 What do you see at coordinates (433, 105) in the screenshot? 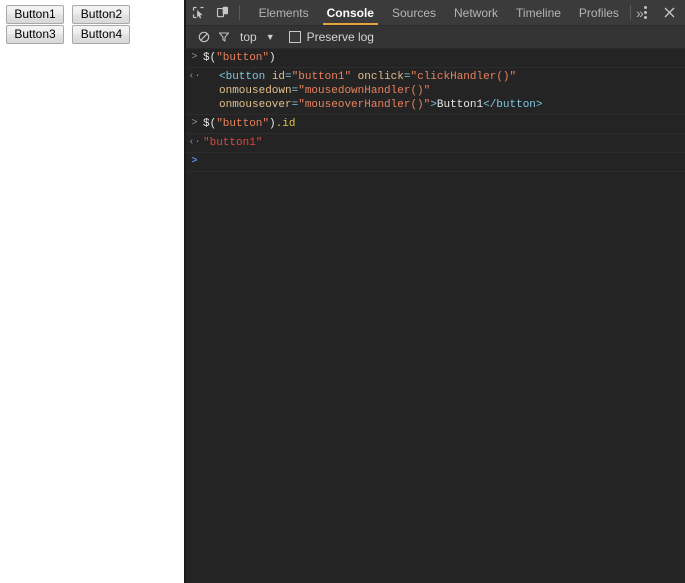
I see `code-token: >` at bounding box center [433, 105].